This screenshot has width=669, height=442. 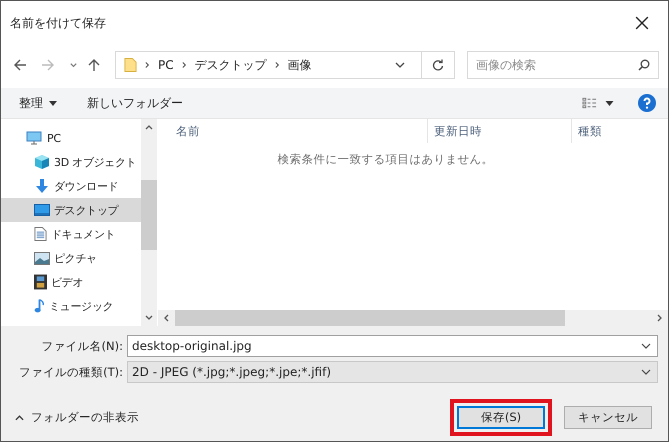 I want to click on view-list-icon, so click(x=589, y=103).